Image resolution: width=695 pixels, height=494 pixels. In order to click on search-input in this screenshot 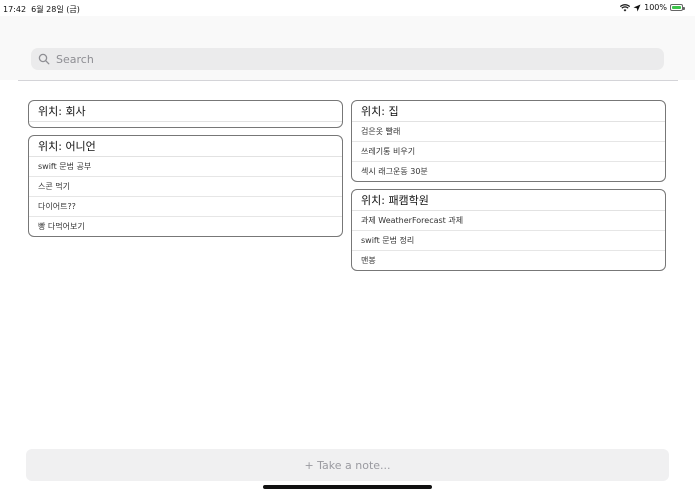, I will do `click(346, 59)`.